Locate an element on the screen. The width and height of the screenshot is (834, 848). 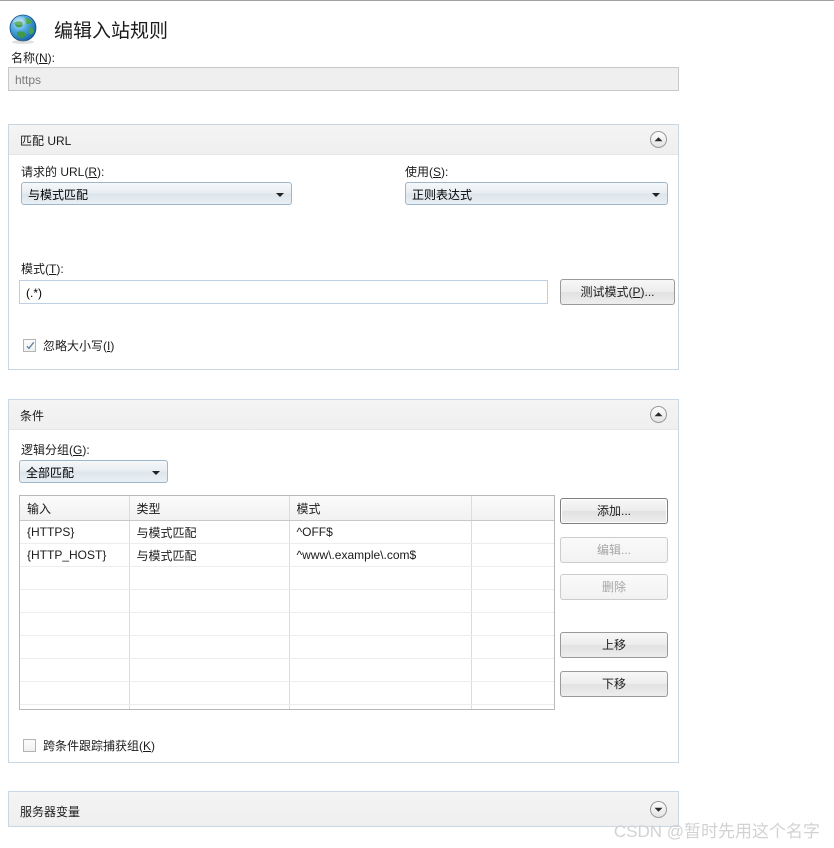
conditions-panel-header is located at coordinates (343, 415).